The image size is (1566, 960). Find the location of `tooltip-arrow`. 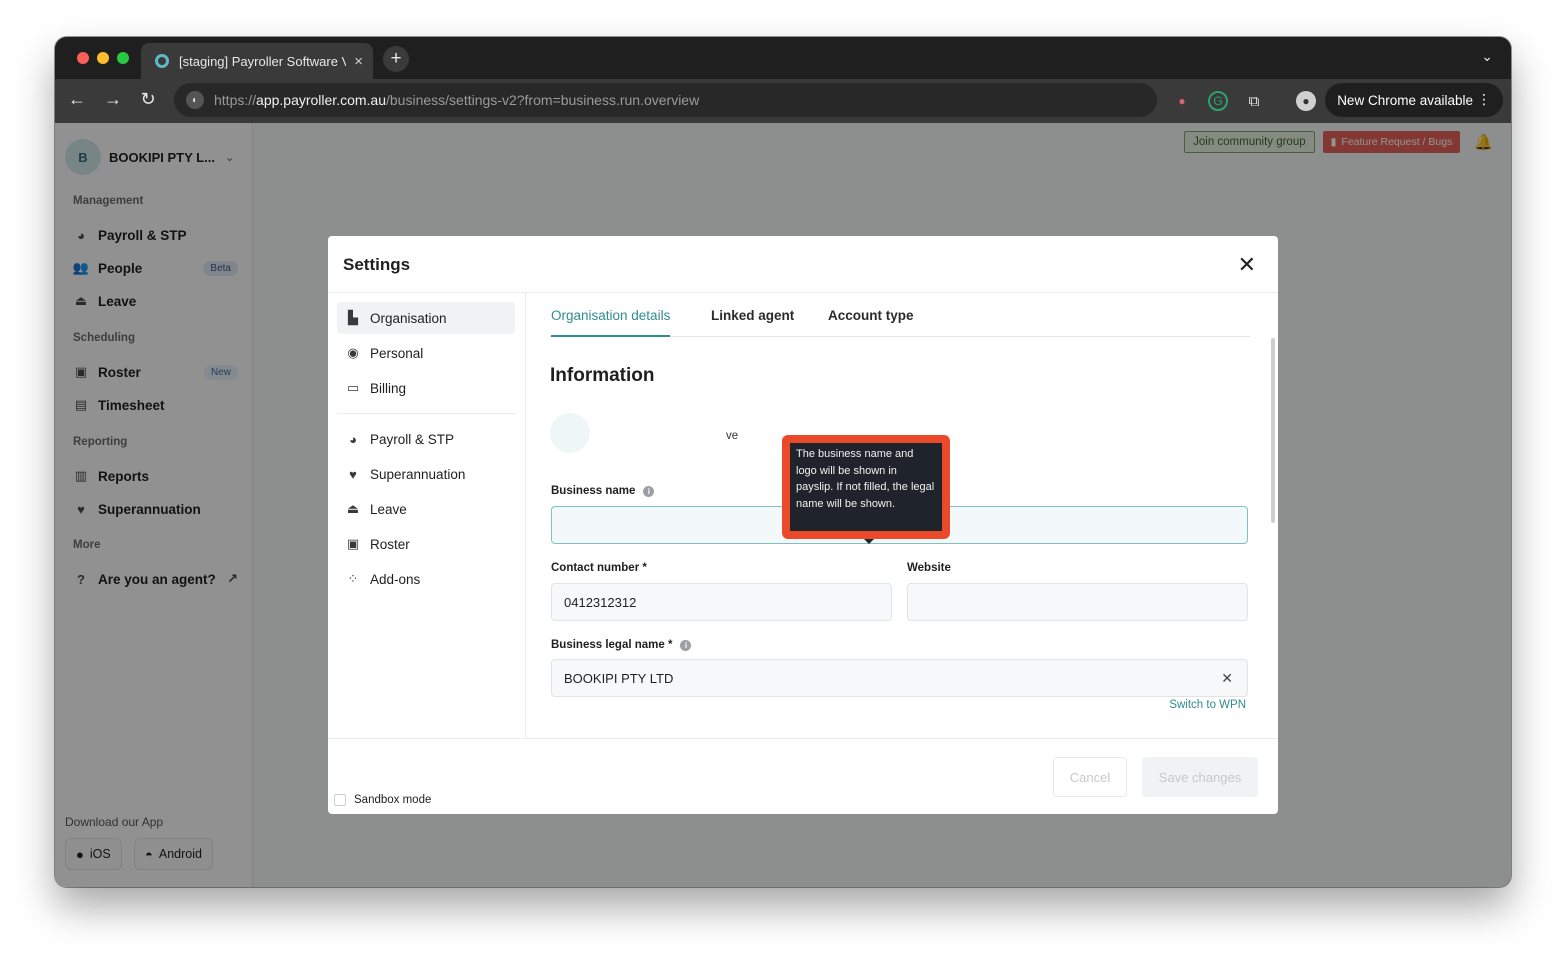

tooltip-arrow is located at coordinates (869, 541).